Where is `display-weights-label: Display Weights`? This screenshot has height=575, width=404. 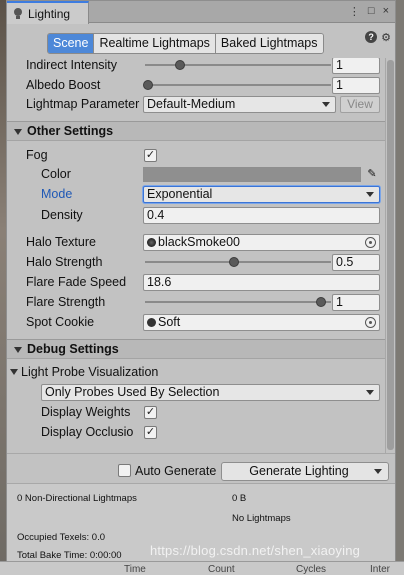
display-weights-label: Display Weights is located at coordinates (86, 412).